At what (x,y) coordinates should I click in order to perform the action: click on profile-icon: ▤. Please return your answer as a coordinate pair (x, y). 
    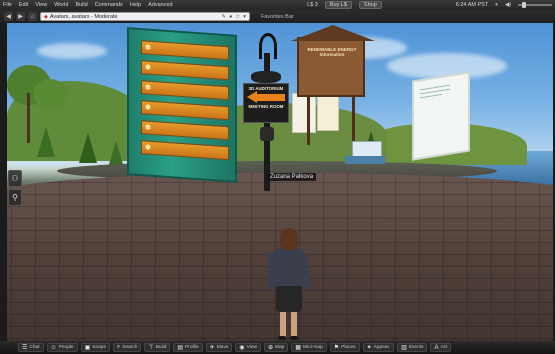
    Looking at the image, I should click on (180, 348).